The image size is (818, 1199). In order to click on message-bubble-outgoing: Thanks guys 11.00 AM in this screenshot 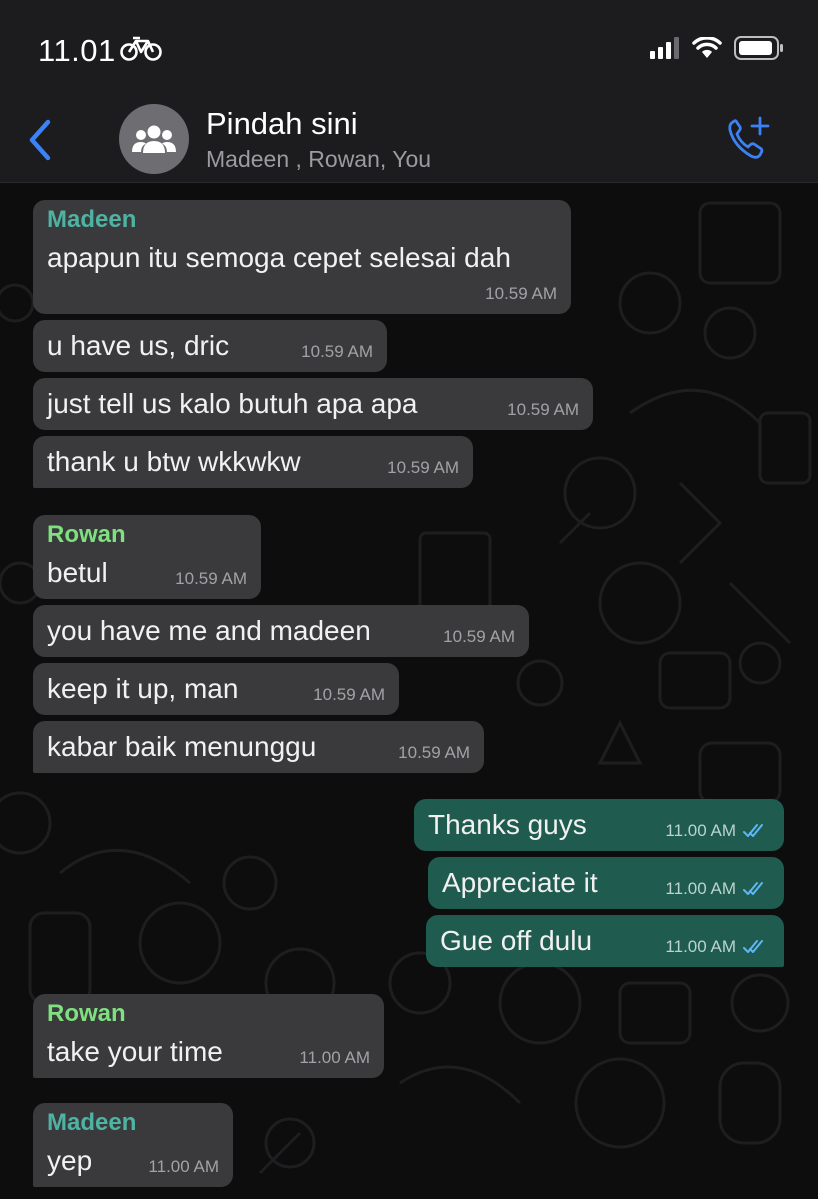, I will do `click(599, 825)`.